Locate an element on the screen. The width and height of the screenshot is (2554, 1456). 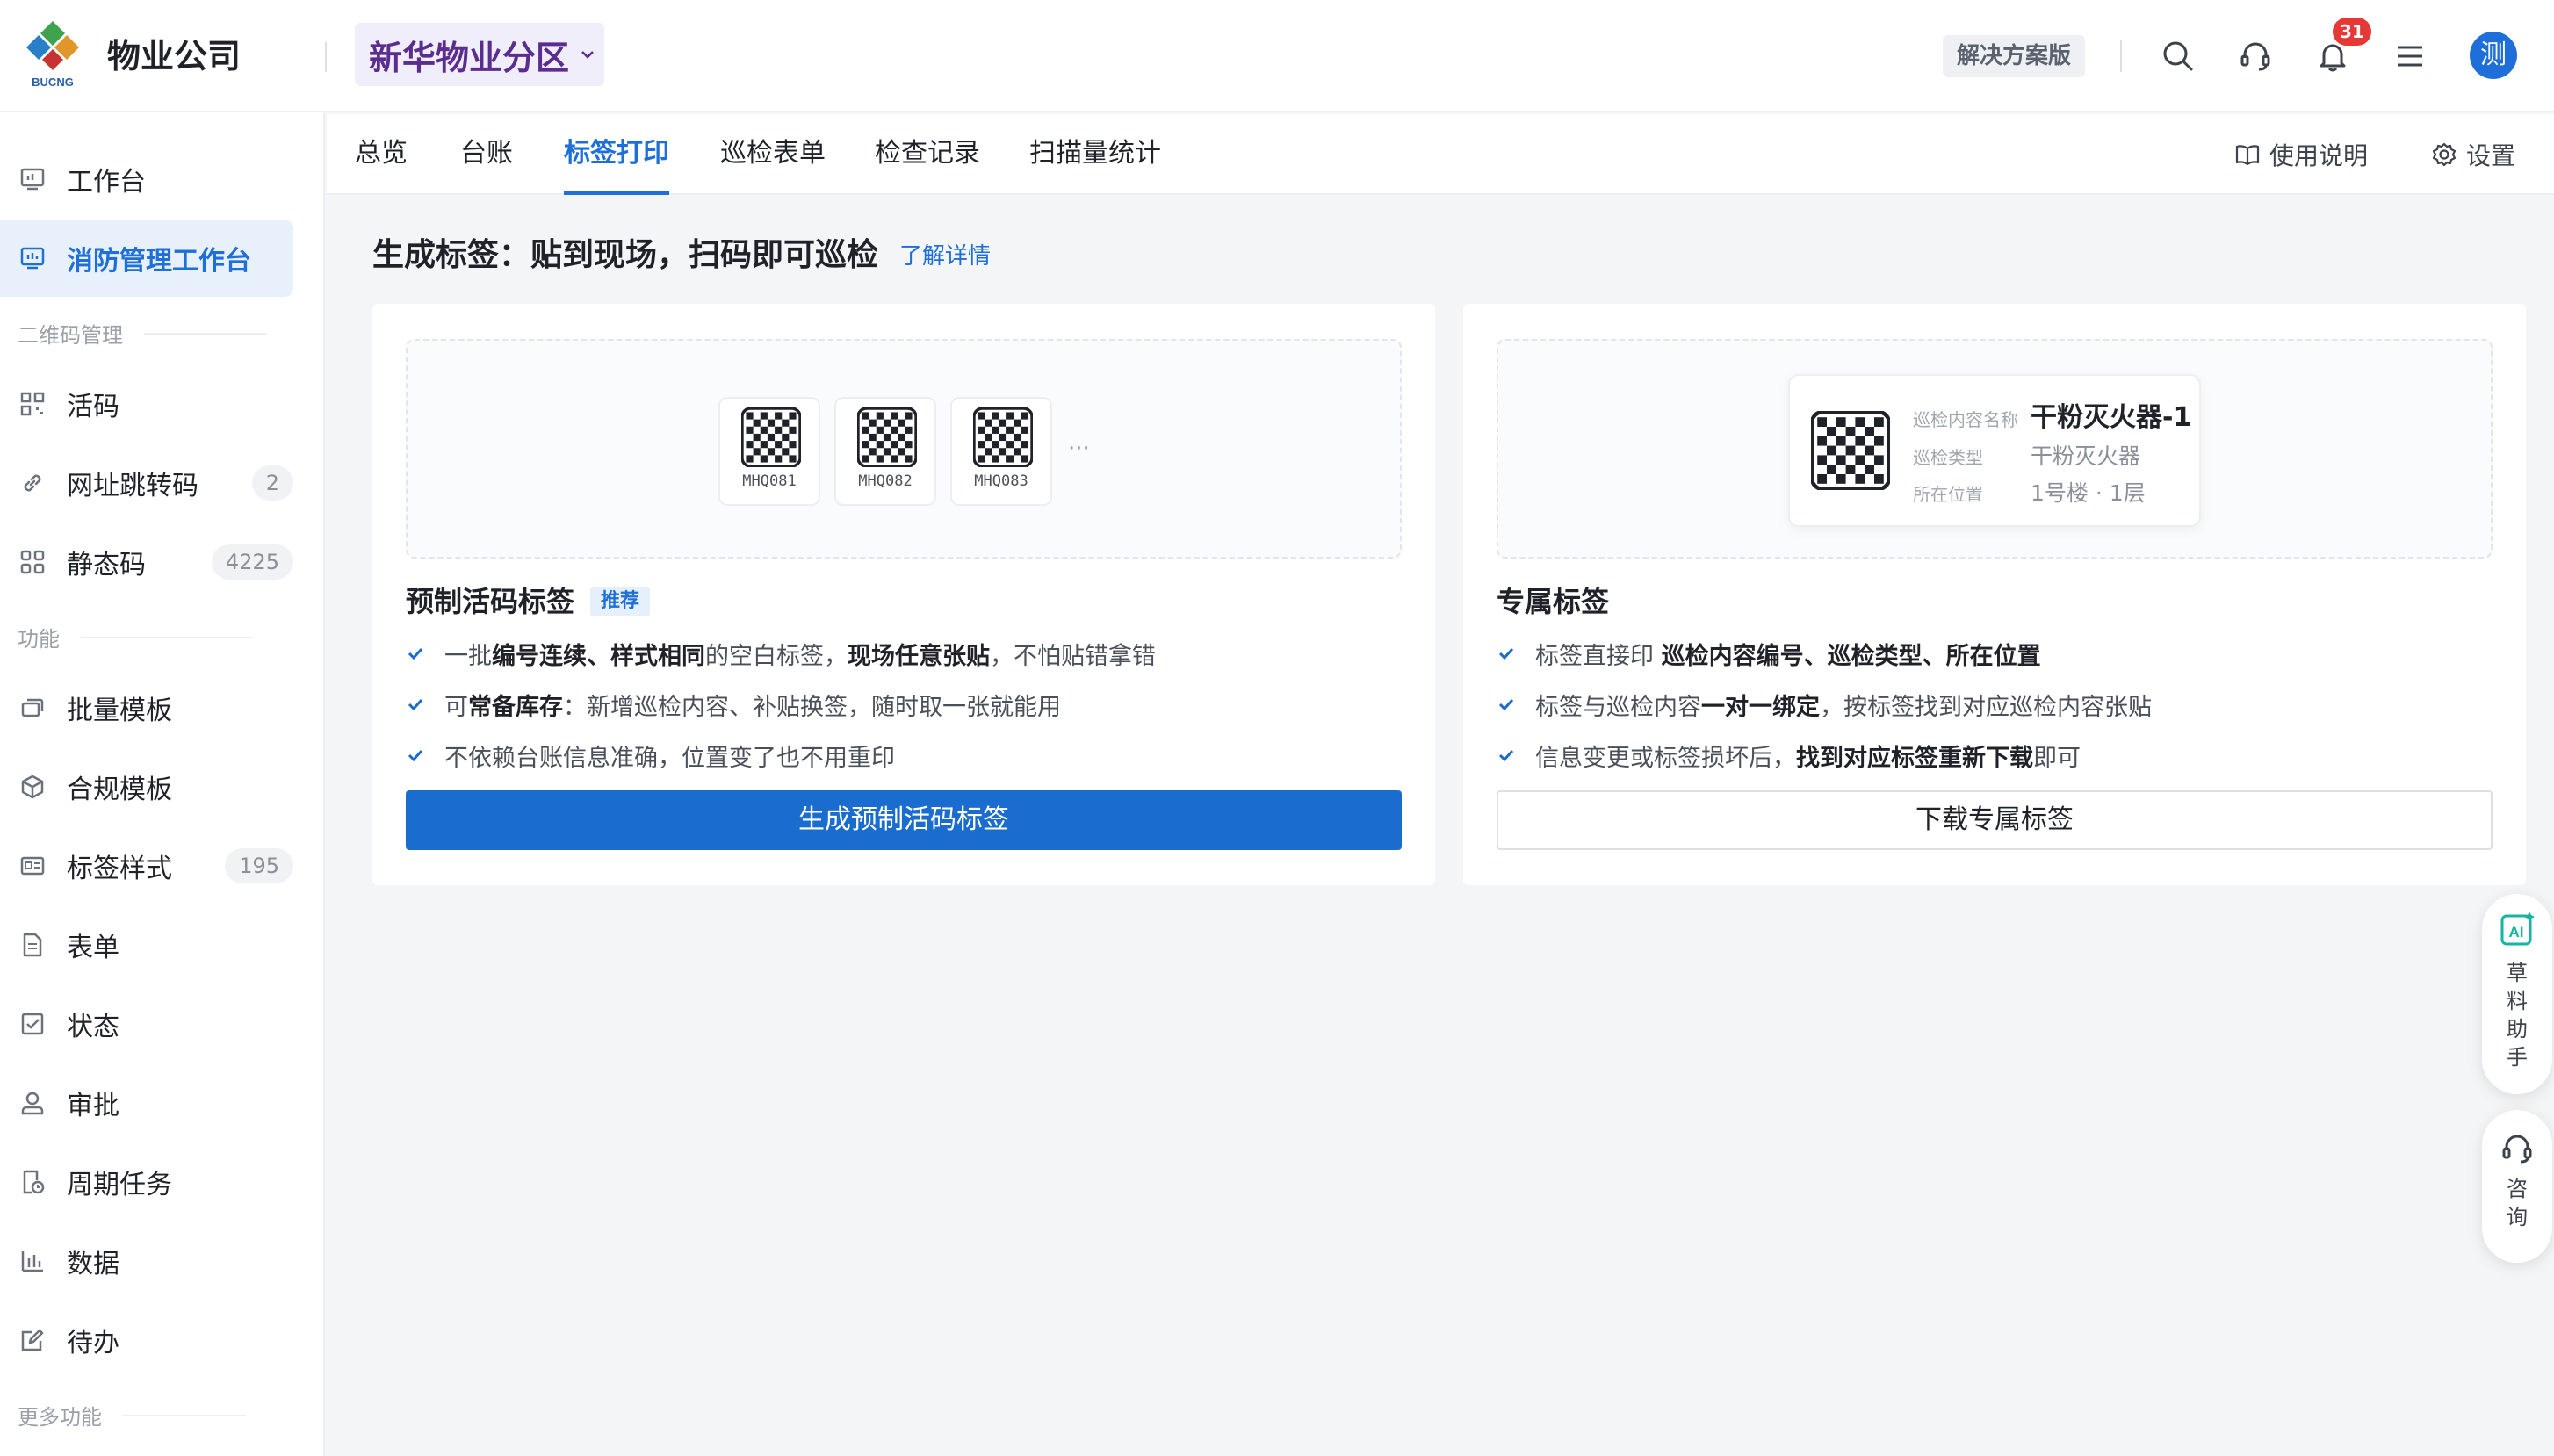
bar-chart-icon is located at coordinates (32, 1261).